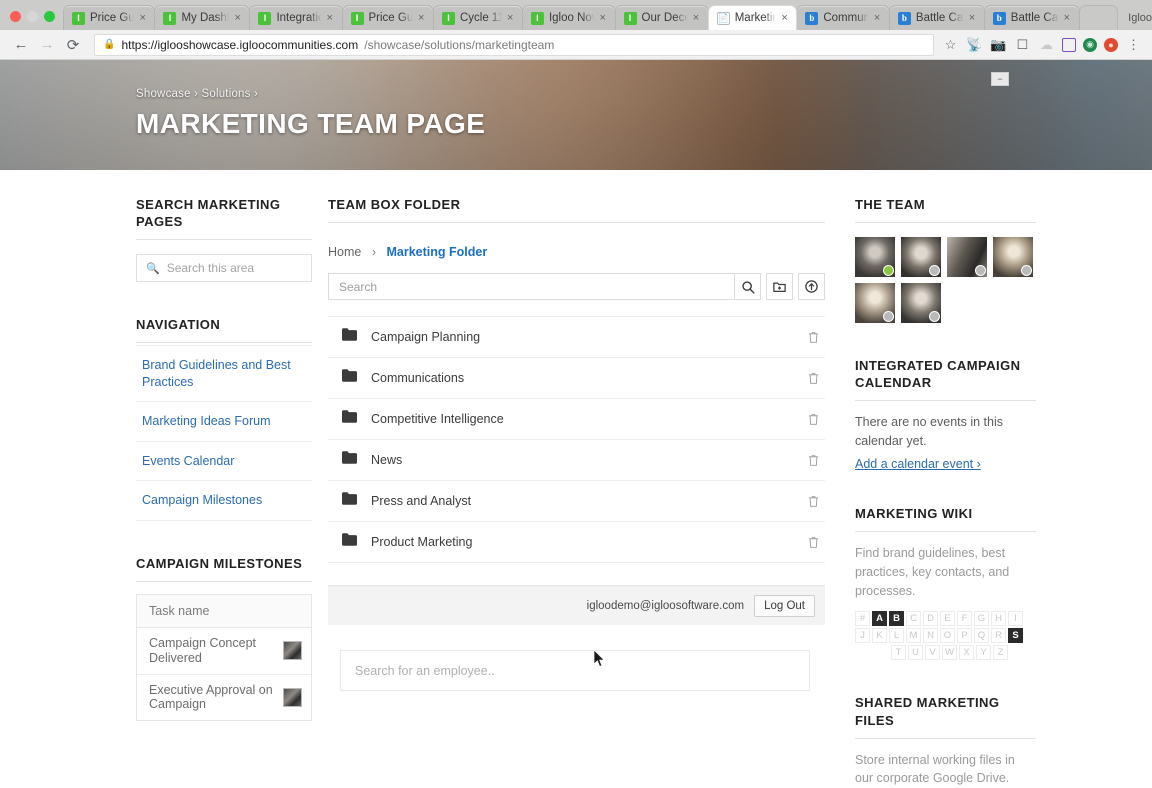  Describe the element at coordinates (913, 636) in the screenshot. I see `alphabet-key-m: M` at that location.